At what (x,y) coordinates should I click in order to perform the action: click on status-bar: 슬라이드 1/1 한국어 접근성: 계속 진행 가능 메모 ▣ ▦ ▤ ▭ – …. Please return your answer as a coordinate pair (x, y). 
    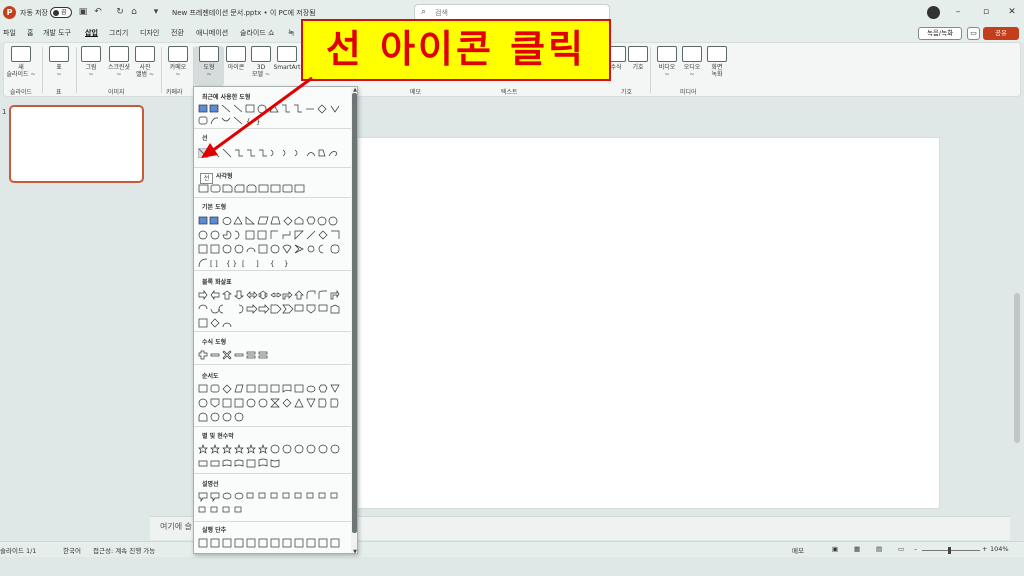
    Looking at the image, I should click on (512, 549).